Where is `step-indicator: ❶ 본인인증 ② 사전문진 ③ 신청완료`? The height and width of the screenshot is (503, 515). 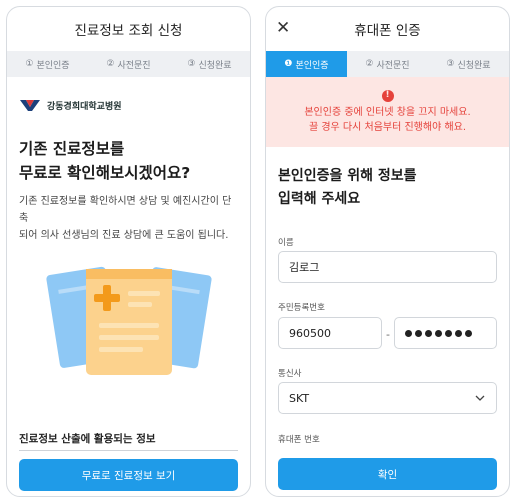 step-indicator: ❶ 본인인증 ② 사전문진 ③ 신청완료 is located at coordinates (387, 64).